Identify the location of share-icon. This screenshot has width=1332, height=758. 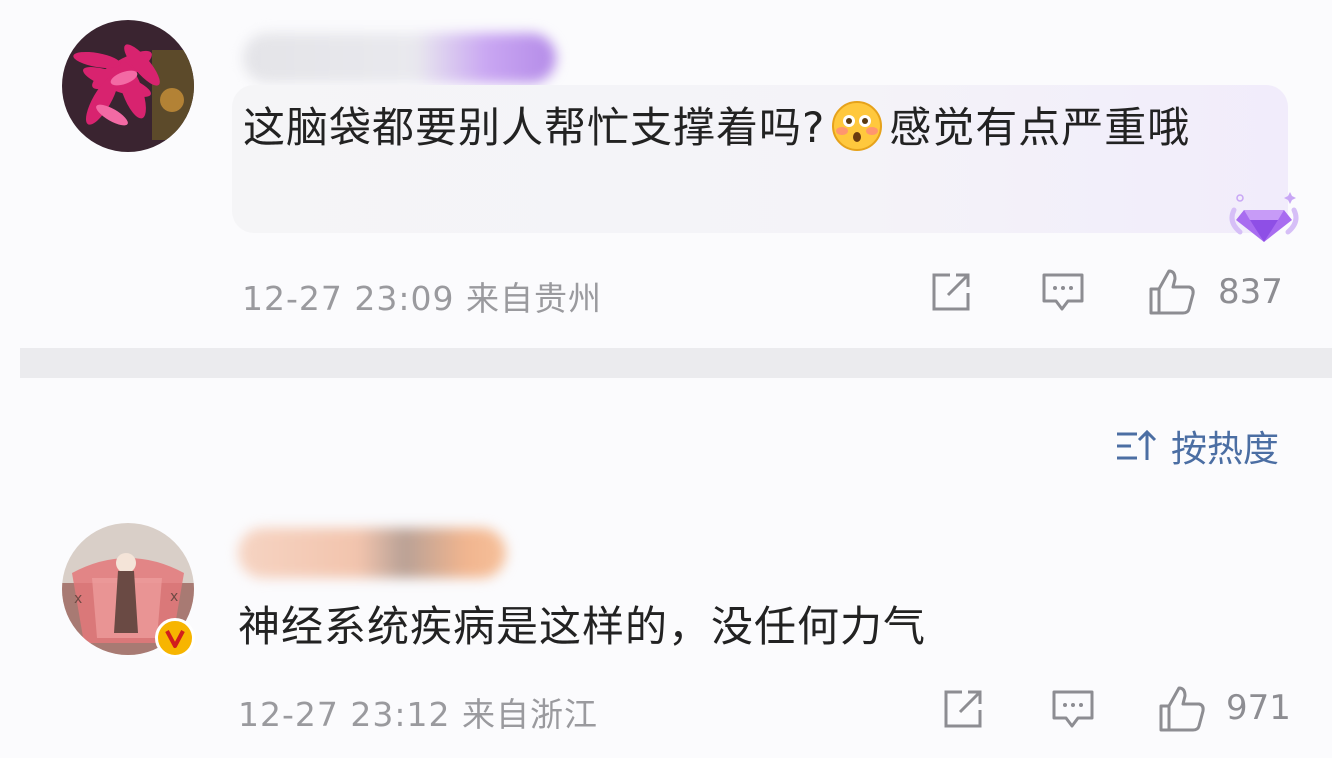
(963, 709).